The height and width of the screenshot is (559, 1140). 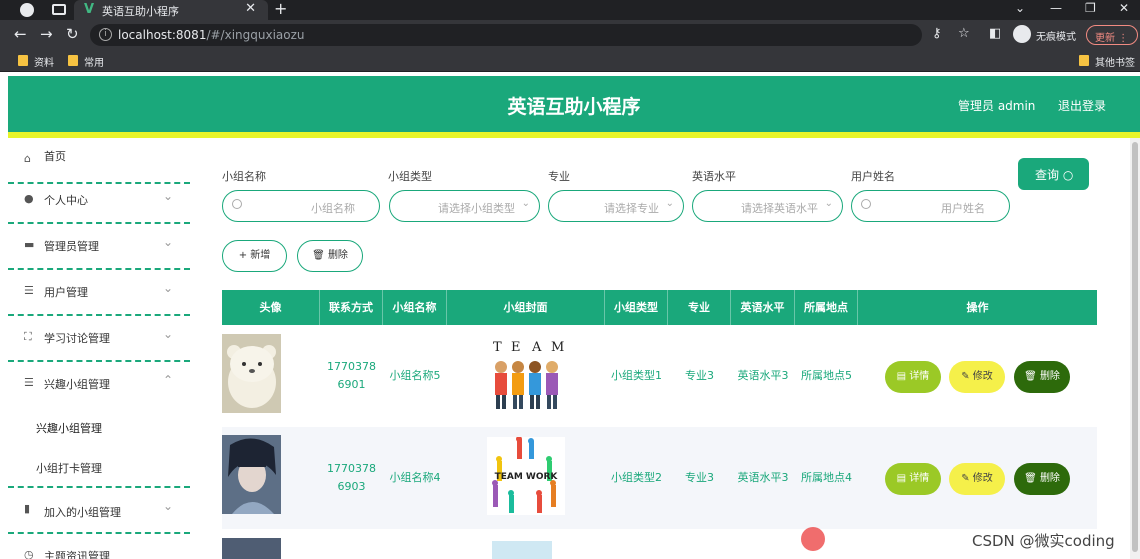 What do you see at coordinates (1082, 105) in the screenshot?
I see `logout-link: 退出登录` at bounding box center [1082, 105].